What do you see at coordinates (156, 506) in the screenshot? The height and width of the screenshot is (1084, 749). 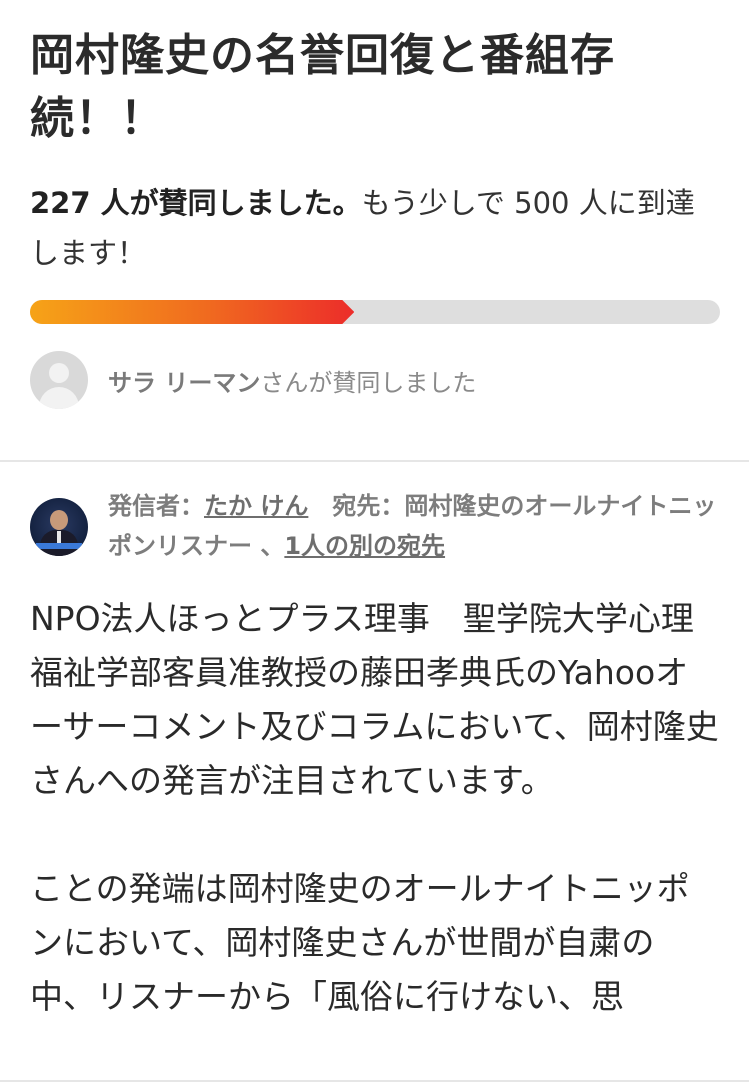 I see `from-label: 発信者：` at bounding box center [156, 506].